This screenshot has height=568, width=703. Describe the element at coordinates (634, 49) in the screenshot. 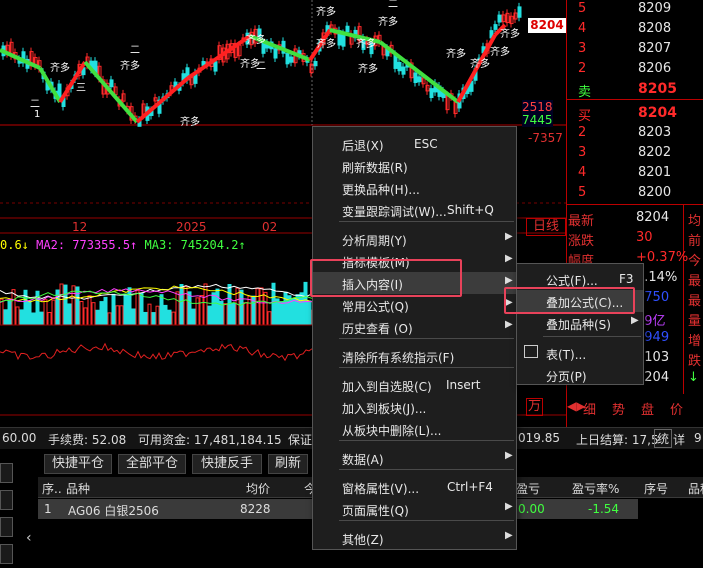

I see `ask-level: 3 8207` at that location.